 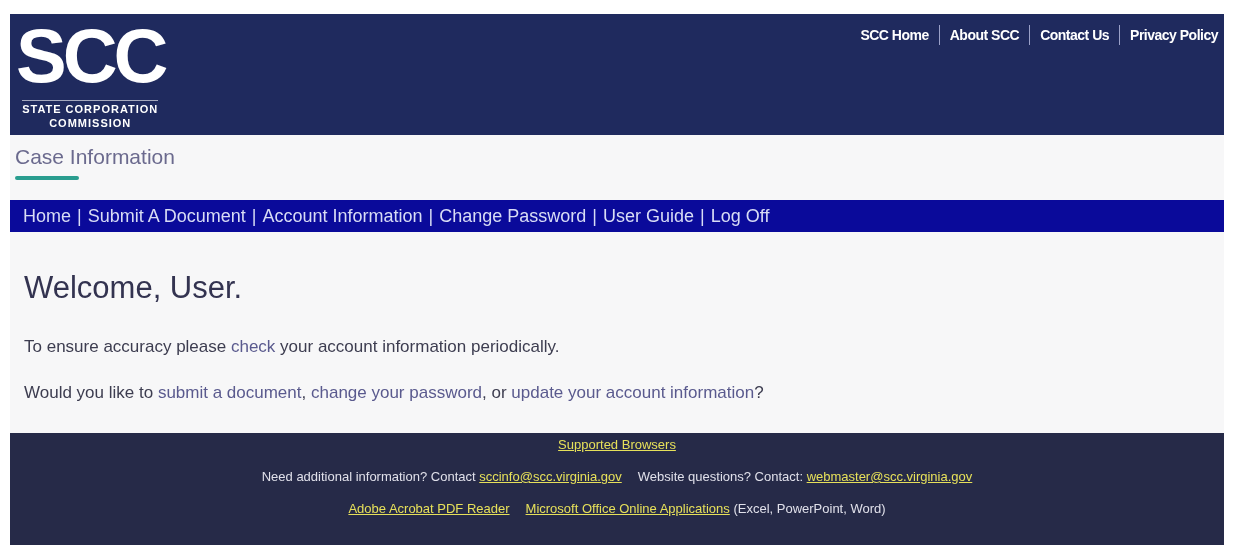 I want to click on welcome-heading: Welcome, User., so click(x=134, y=288).